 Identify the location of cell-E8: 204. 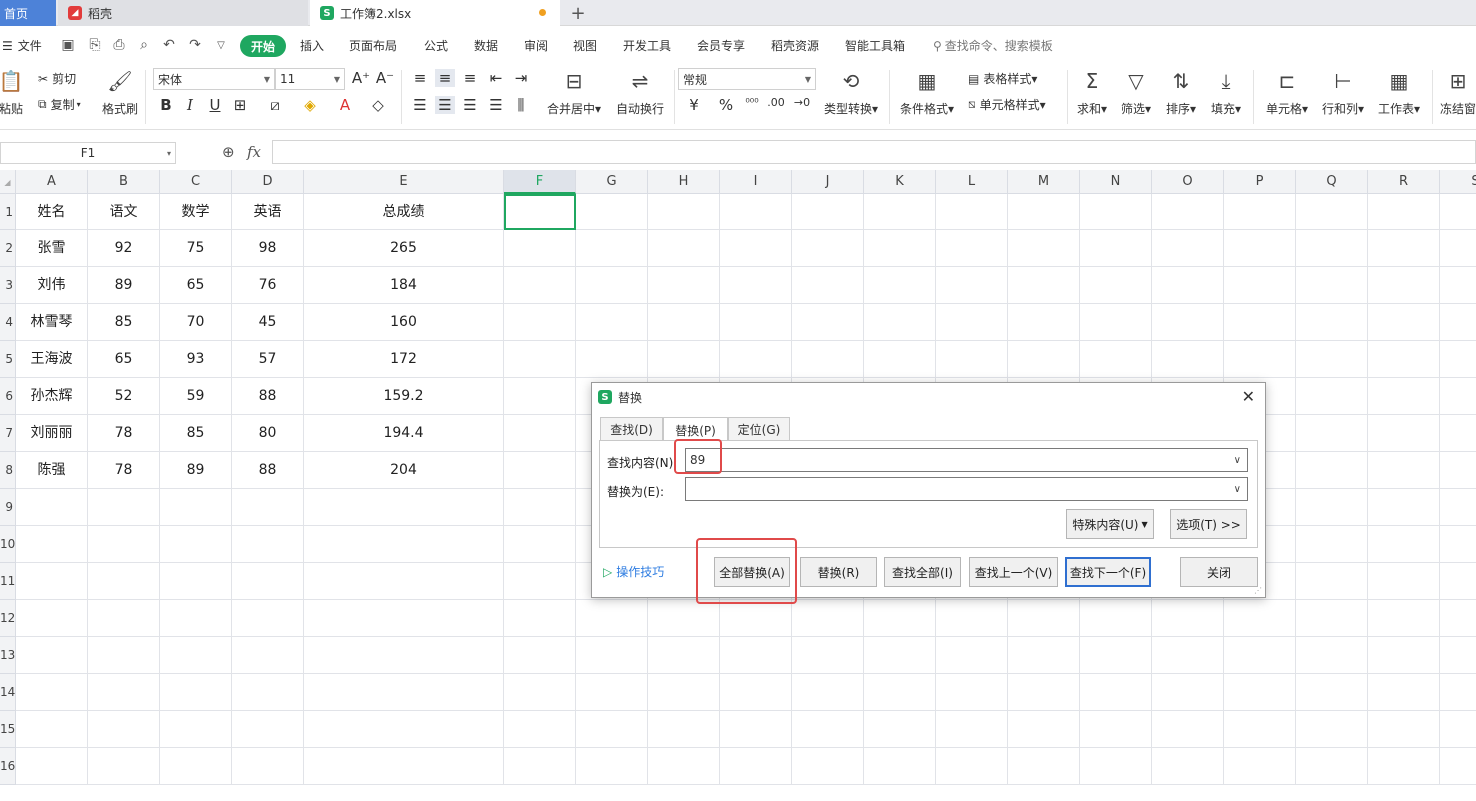
(404, 470).